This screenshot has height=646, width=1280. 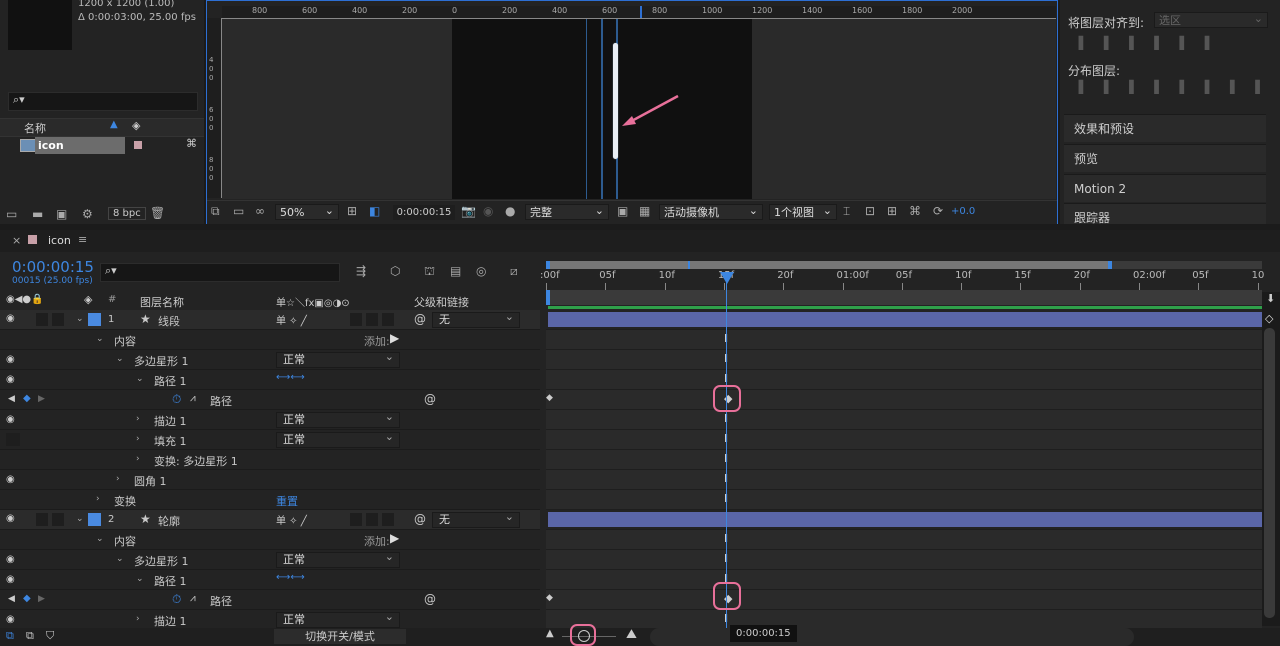 I want to click on guide-line, so click(x=586, y=109).